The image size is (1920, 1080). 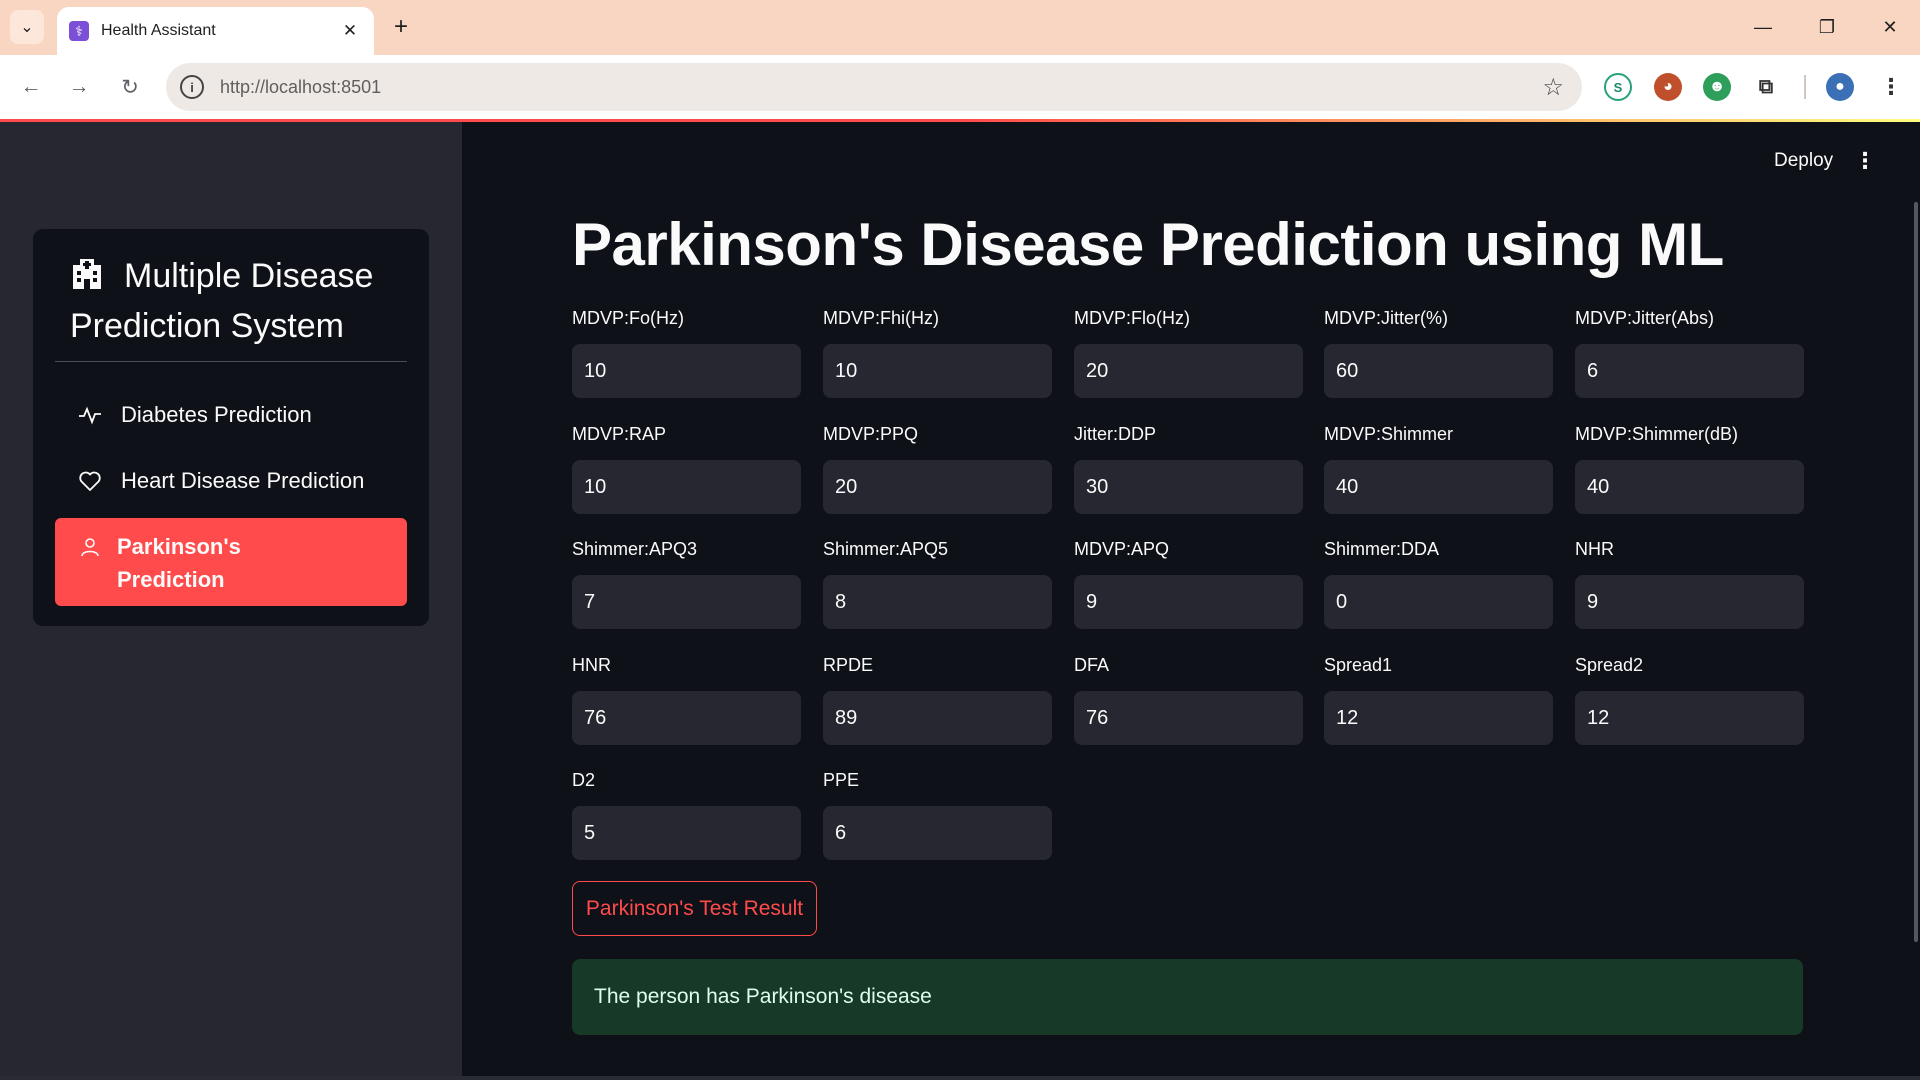 I want to click on heart-icon, so click(x=90, y=481).